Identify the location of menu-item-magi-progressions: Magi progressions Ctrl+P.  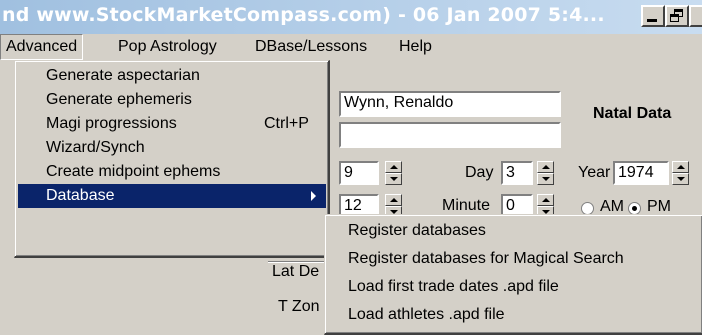
(172, 124).